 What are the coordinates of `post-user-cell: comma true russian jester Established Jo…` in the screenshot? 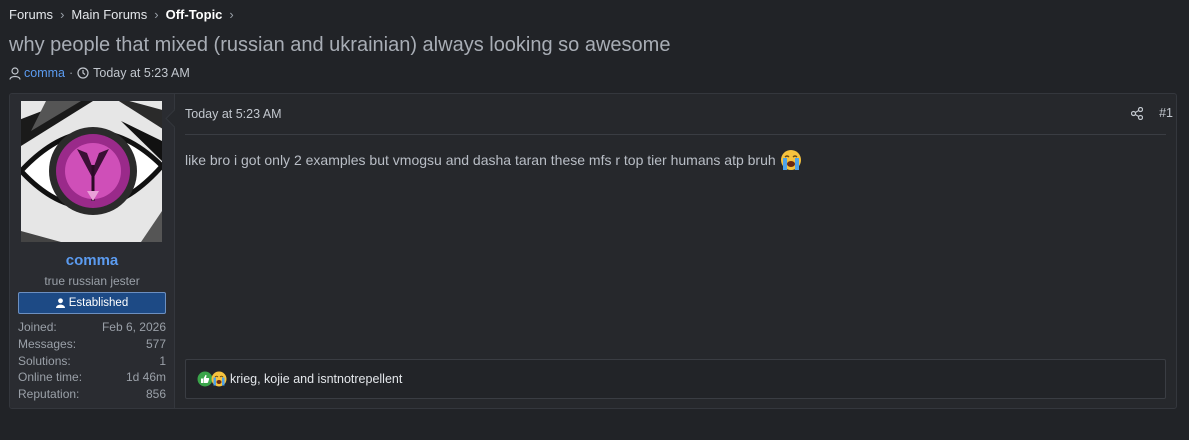 It's located at (92, 251).